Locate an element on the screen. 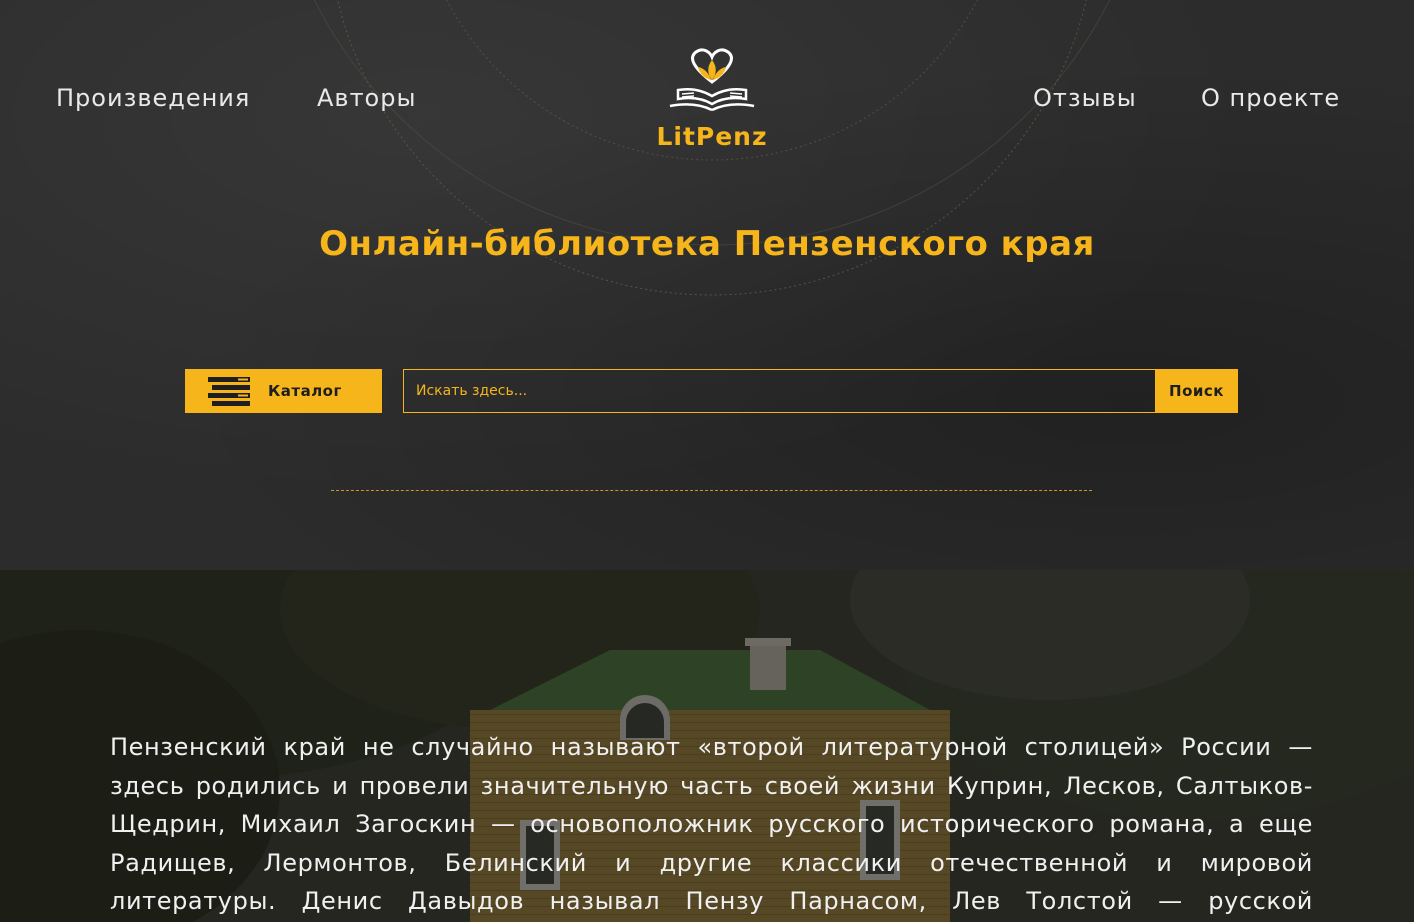  logo: LitPenz is located at coordinates (712, 102).